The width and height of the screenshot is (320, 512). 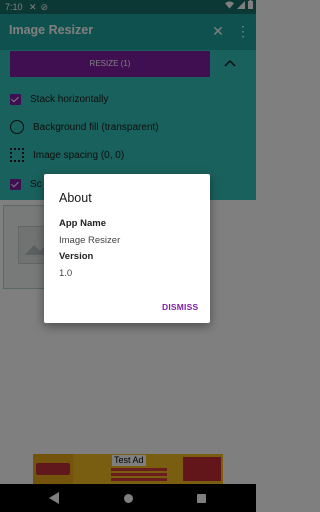 I want to click on dialog-title: About, so click(x=75, y=198).